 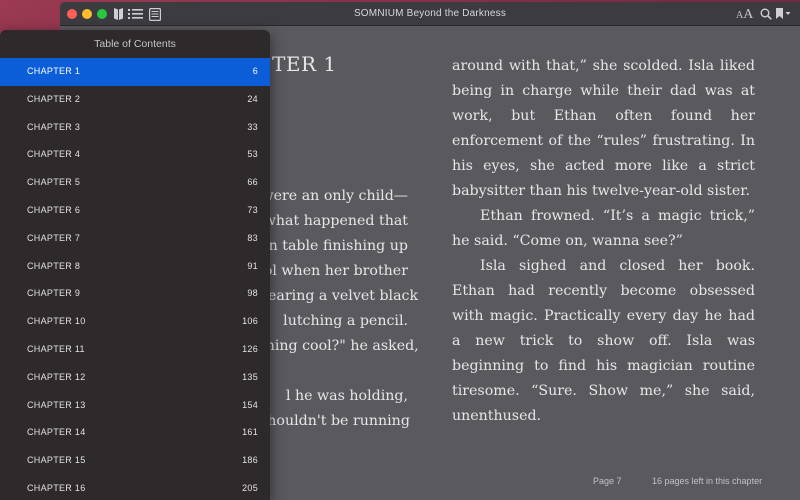 What do you see at coordinates (135, 183) in the screenshot?
I see `toc-item-chapter-5: CHAPTER 5 66` at bounding box center [135, 183].